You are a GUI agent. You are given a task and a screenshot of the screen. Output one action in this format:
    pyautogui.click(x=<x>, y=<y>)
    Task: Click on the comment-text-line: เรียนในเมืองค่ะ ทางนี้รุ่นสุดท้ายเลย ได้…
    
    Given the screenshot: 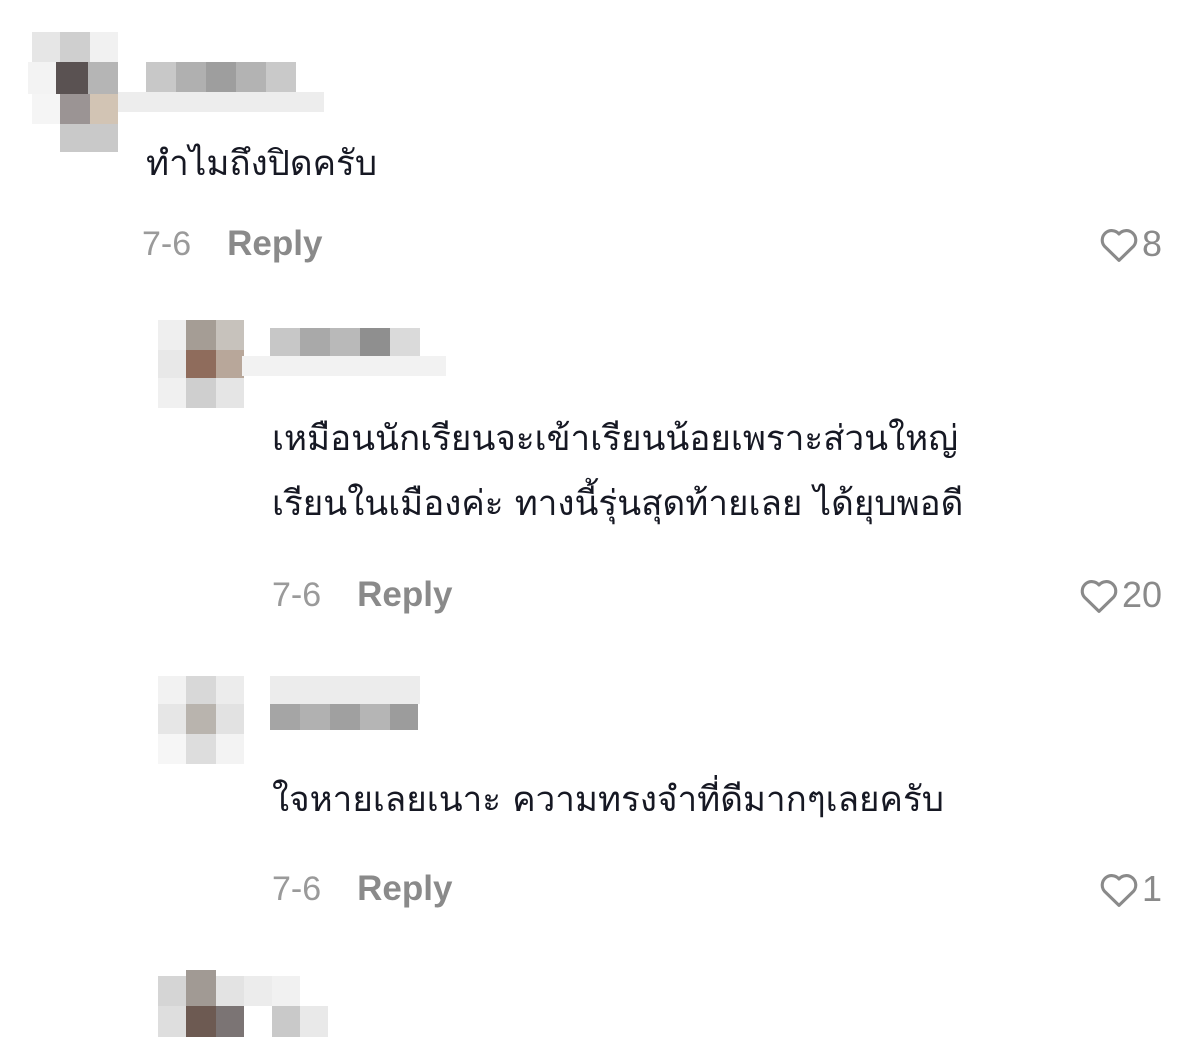 What is the action you would take?
    pyautogui.click(x=618, y=504)
    